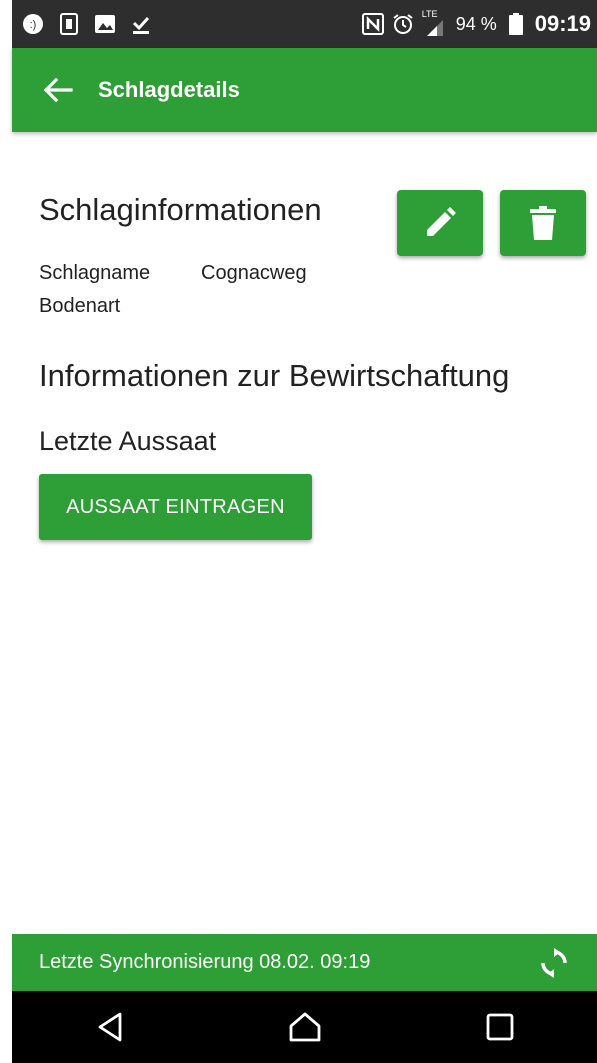 The width and height of the screenshot is (597, 1063). What do you see at coordinates (429, 14) in the screenshot?
I see `network-type: LTE` at bounding box center [429, 14].